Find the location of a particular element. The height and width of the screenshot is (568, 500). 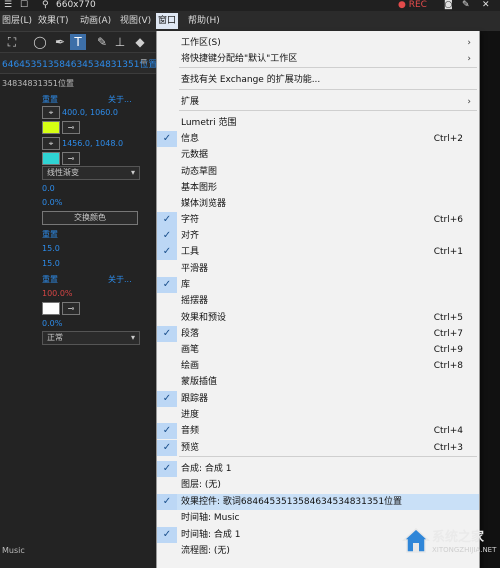

value-field: 0.0% is located at coordinates (52, 323).